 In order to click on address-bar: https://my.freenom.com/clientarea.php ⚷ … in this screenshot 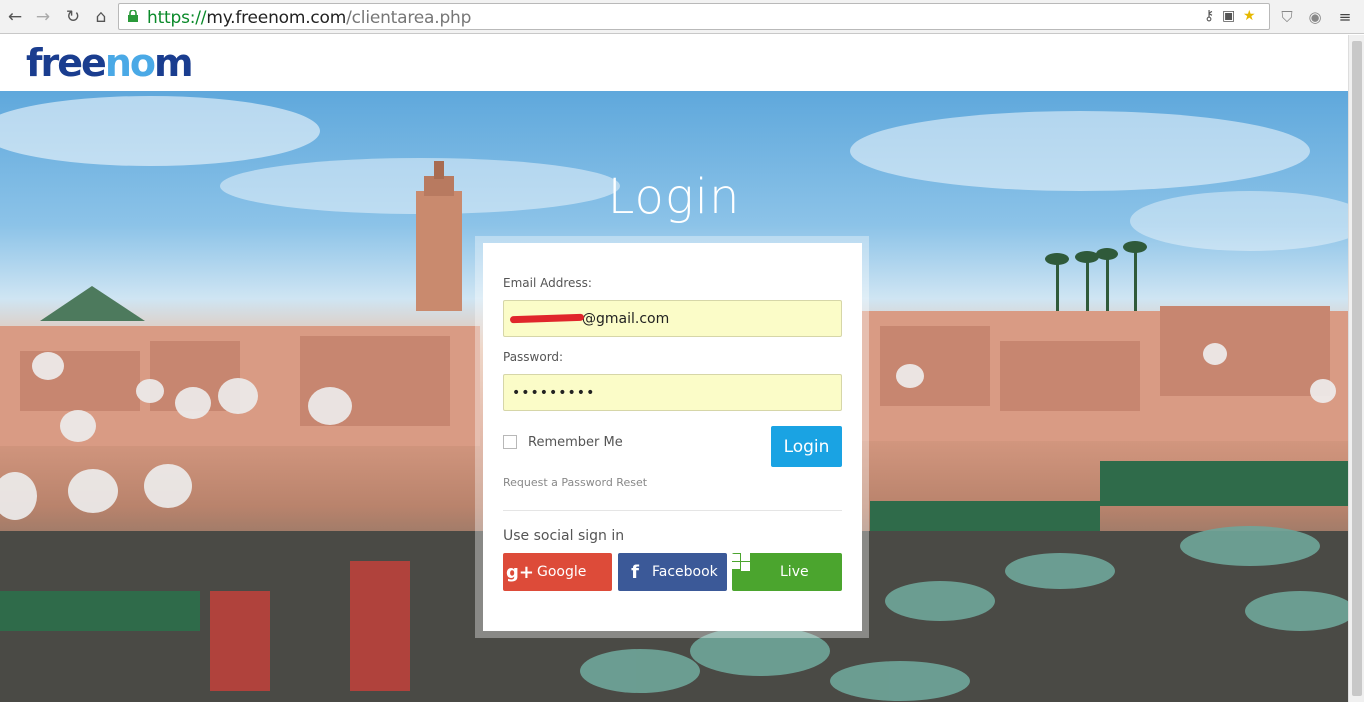, I will do `click(694, 16)`.